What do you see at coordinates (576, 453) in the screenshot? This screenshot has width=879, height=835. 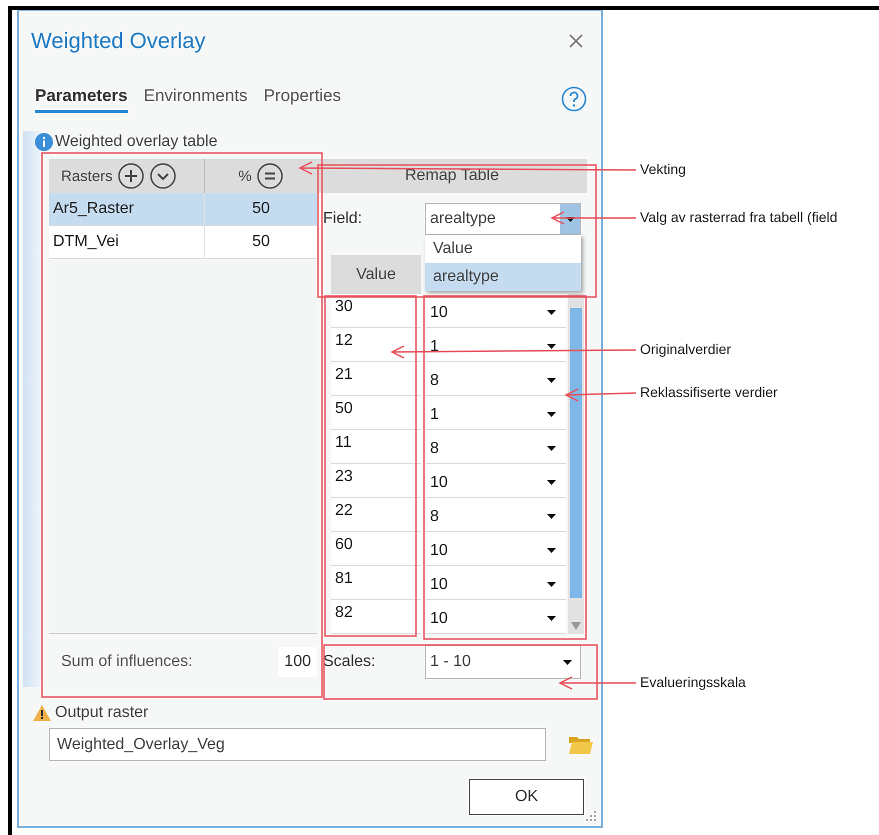 I see `scrollbar-thumb` at bounding box center [576, 453].